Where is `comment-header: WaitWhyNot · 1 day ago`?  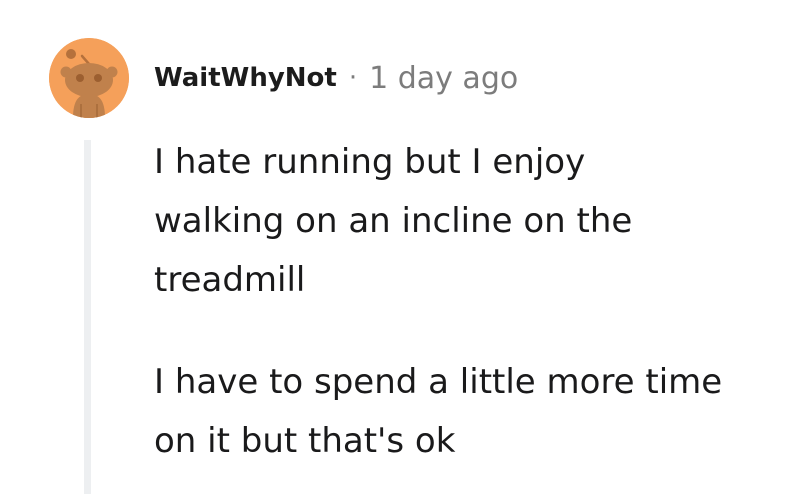
comment-header: WaitWhyNot · 1 day ago is located at coordinates (336, 78).